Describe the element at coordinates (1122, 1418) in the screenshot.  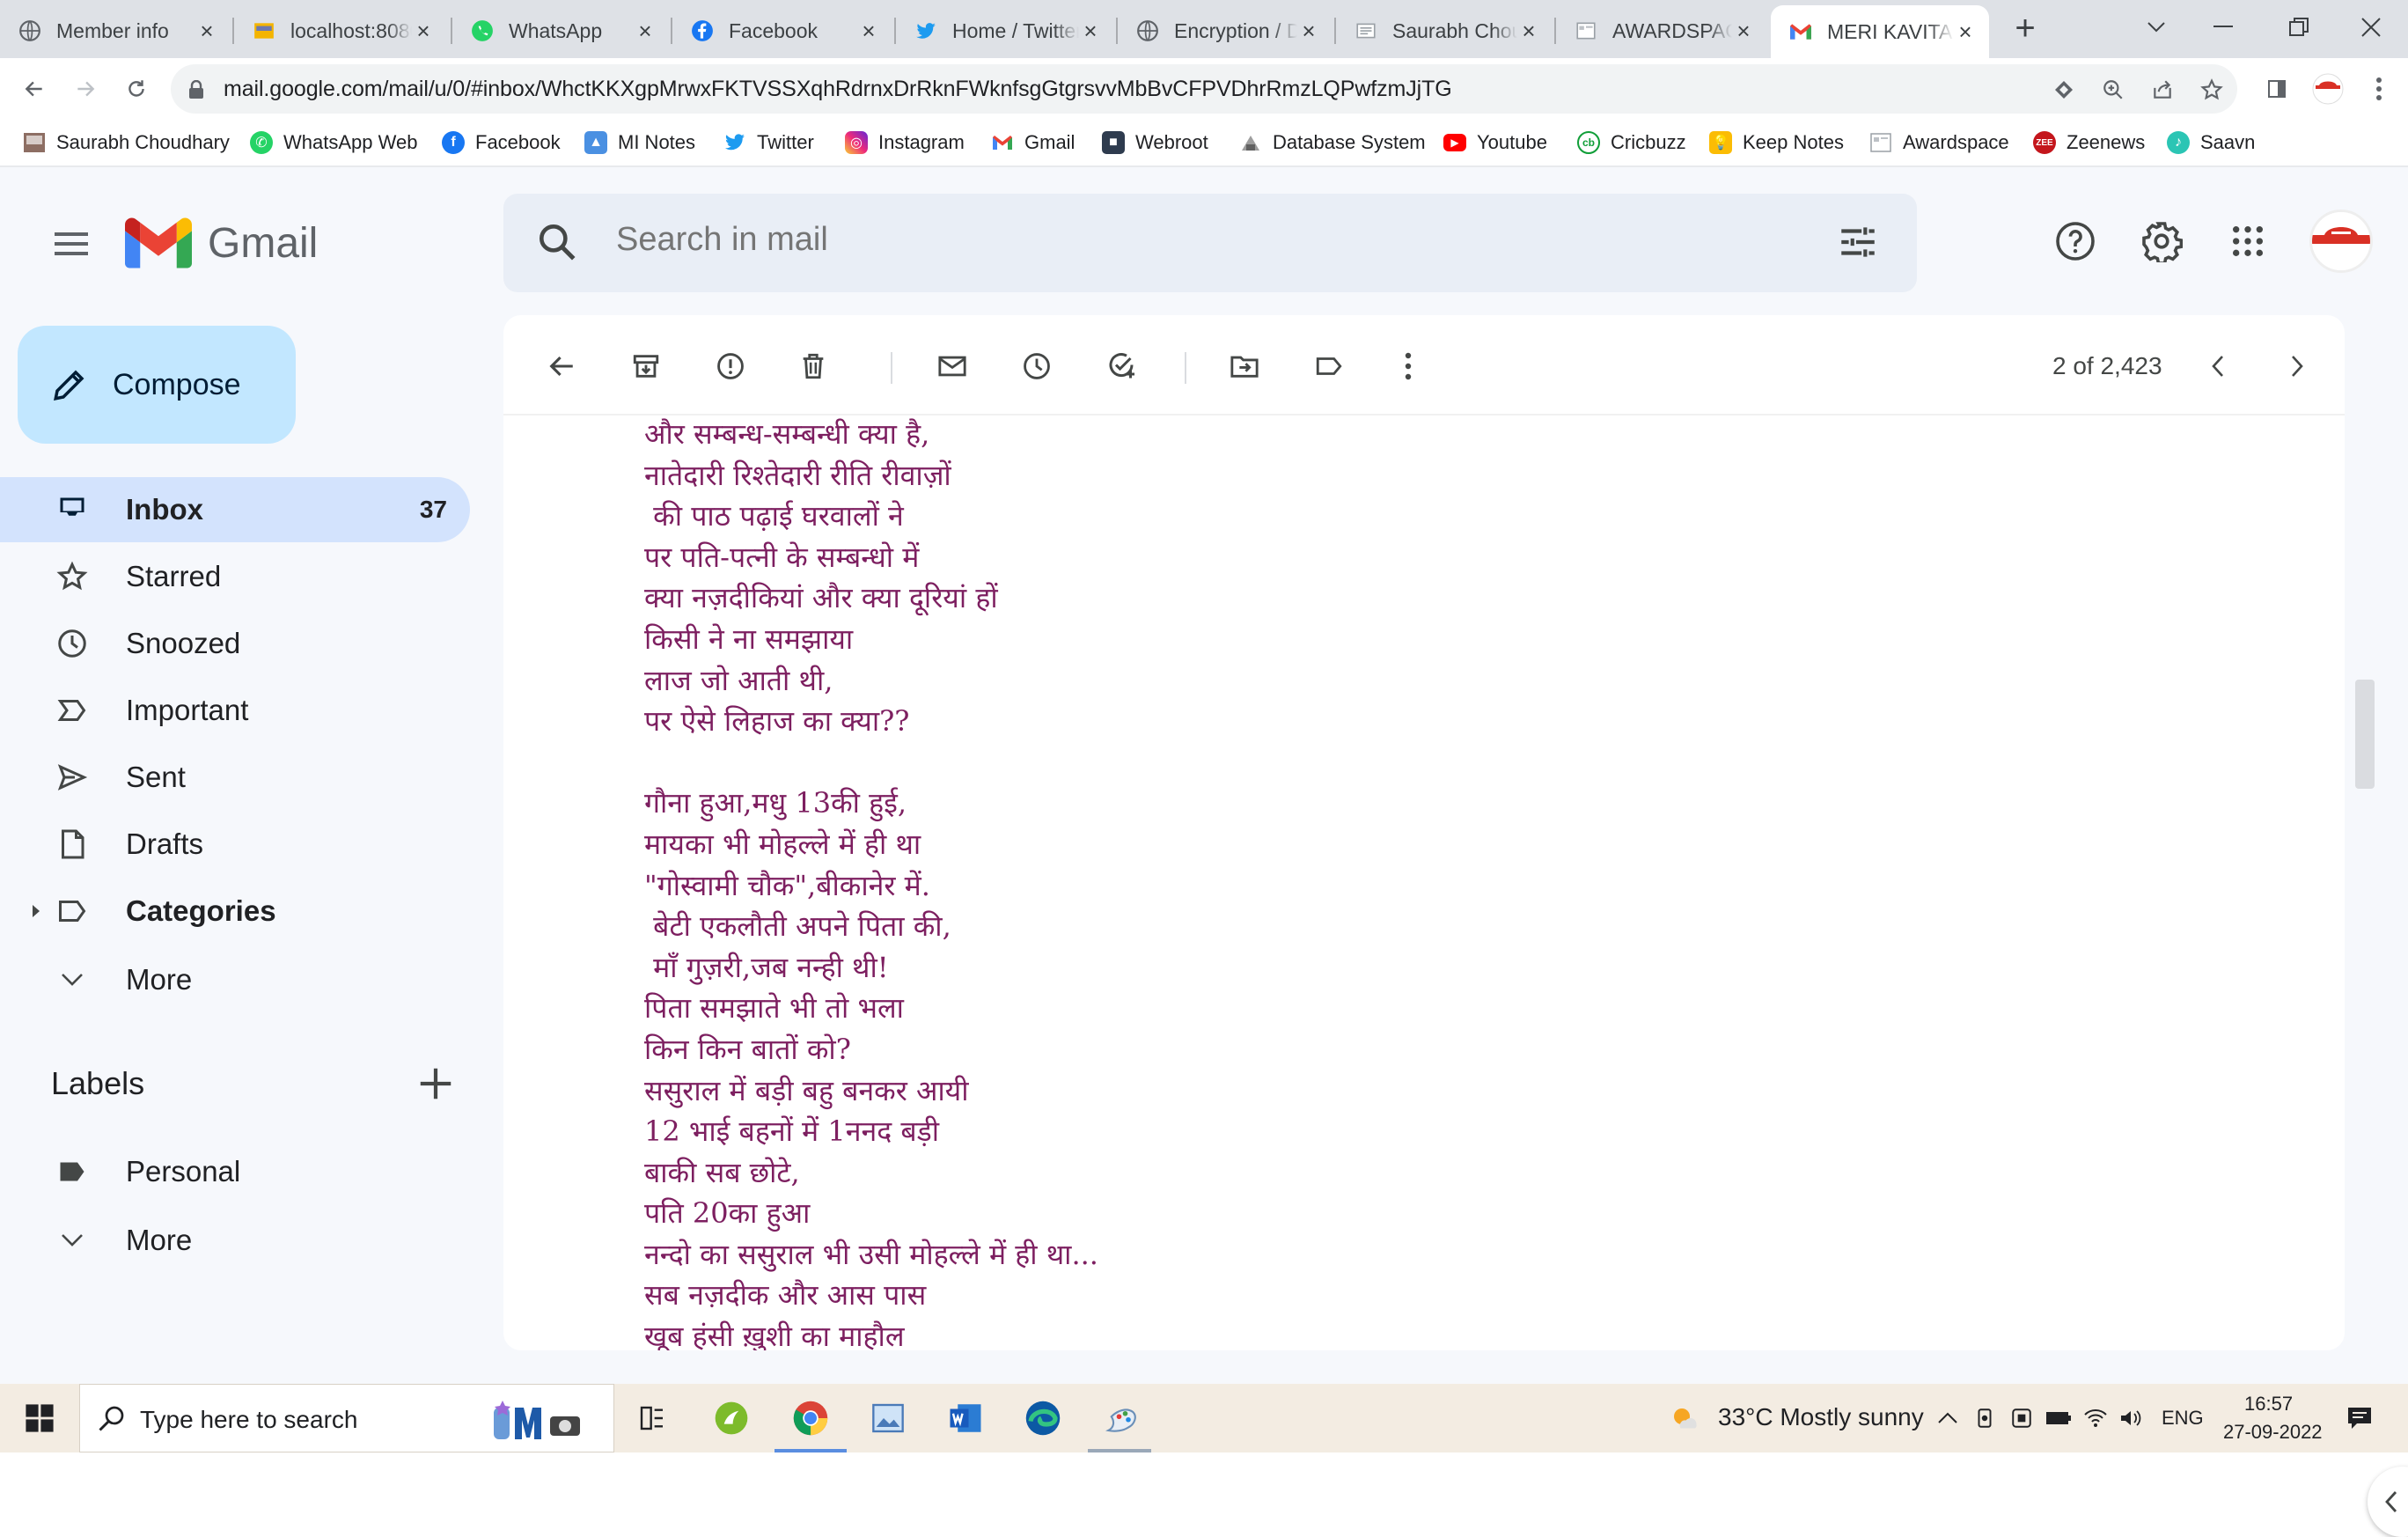
I see `paint-icon` at that location.